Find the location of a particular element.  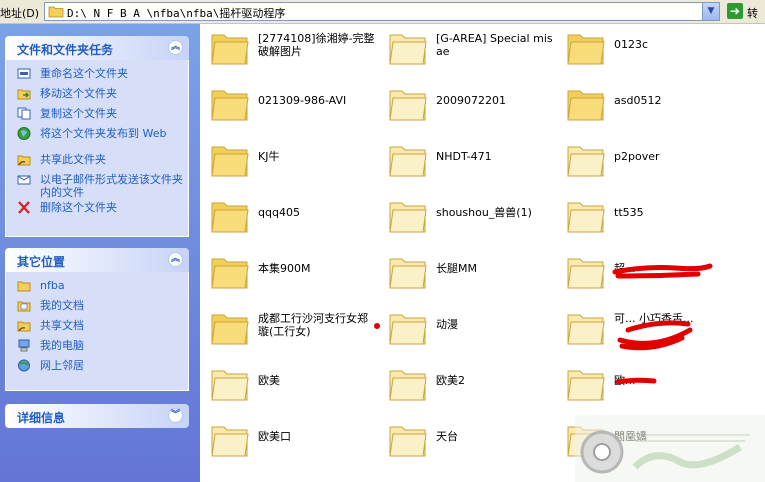

task-delete-folder: 删除这个文件夹 is located at coordinates (97, 210).